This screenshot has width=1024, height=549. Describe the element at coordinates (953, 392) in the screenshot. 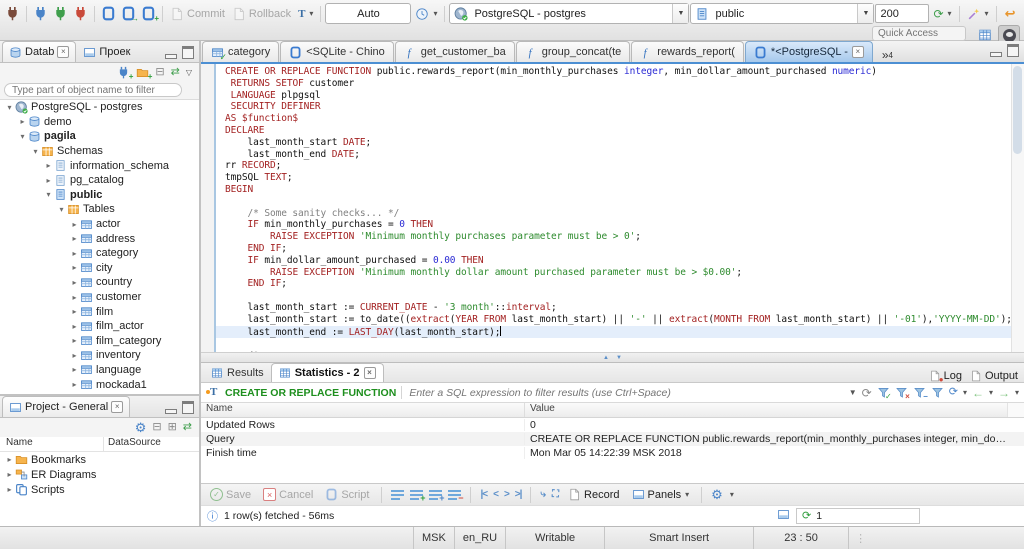

I see `filter-history-icon: ⟳` at that location.